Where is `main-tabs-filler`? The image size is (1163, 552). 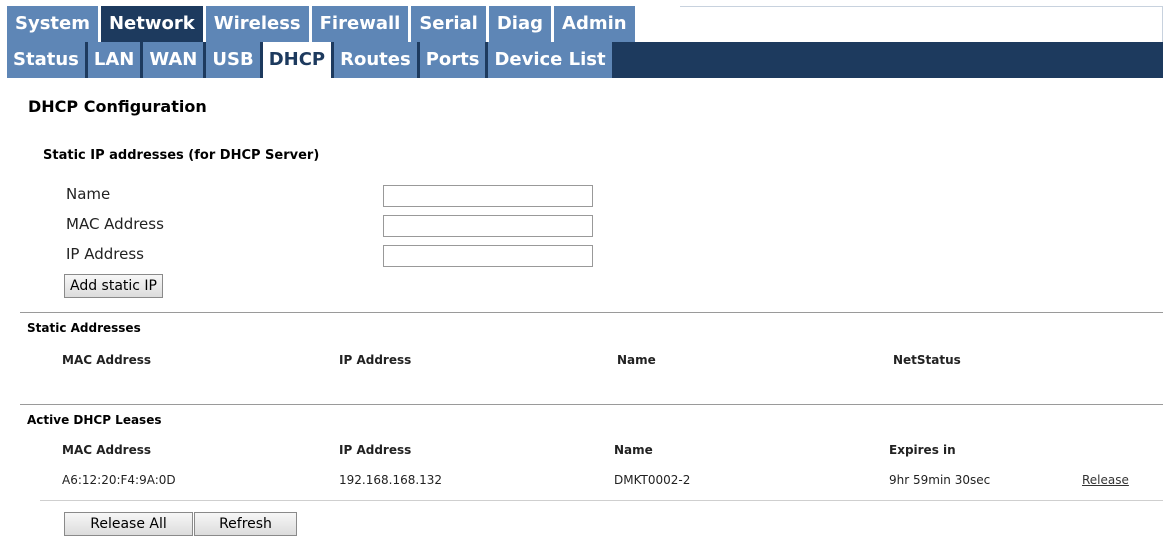
main-tabs-filler is located at coordinates (921, 24).